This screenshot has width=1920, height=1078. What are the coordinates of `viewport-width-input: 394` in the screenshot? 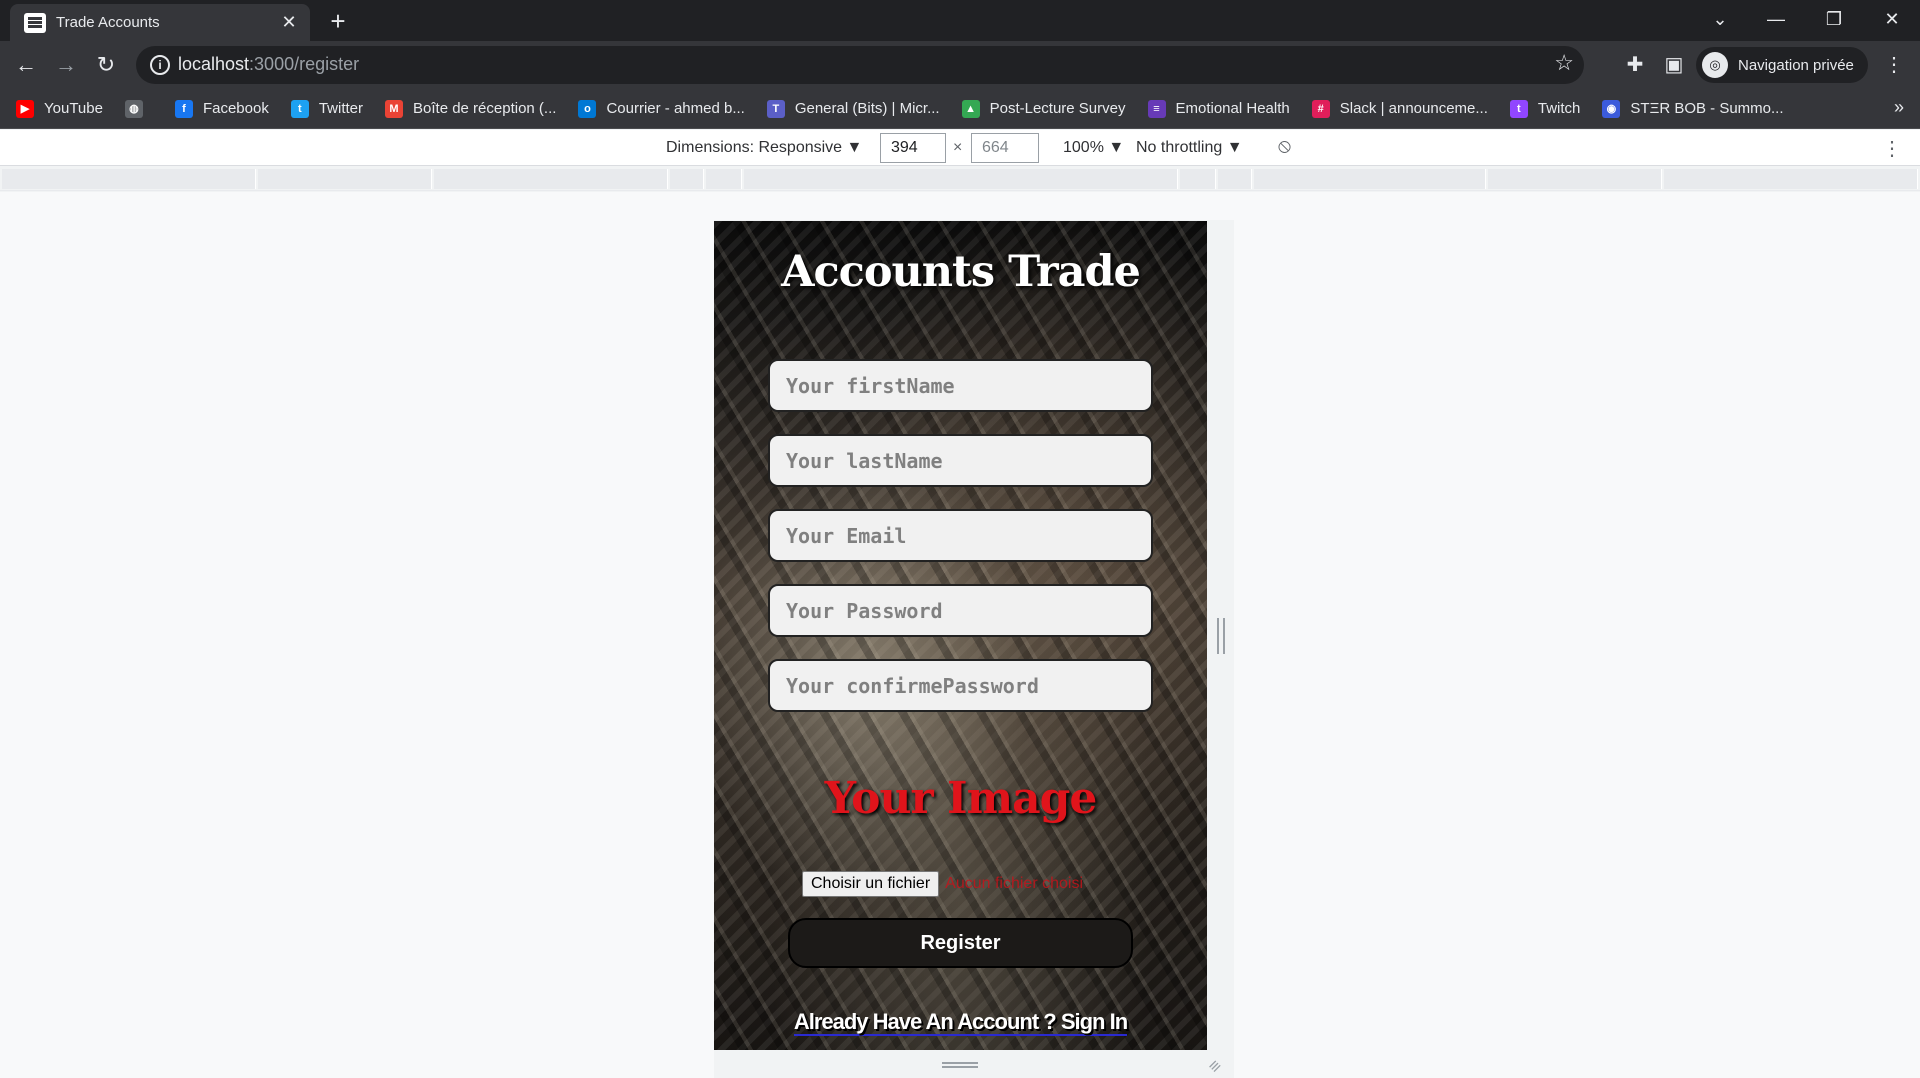 It's located at (913, 148).